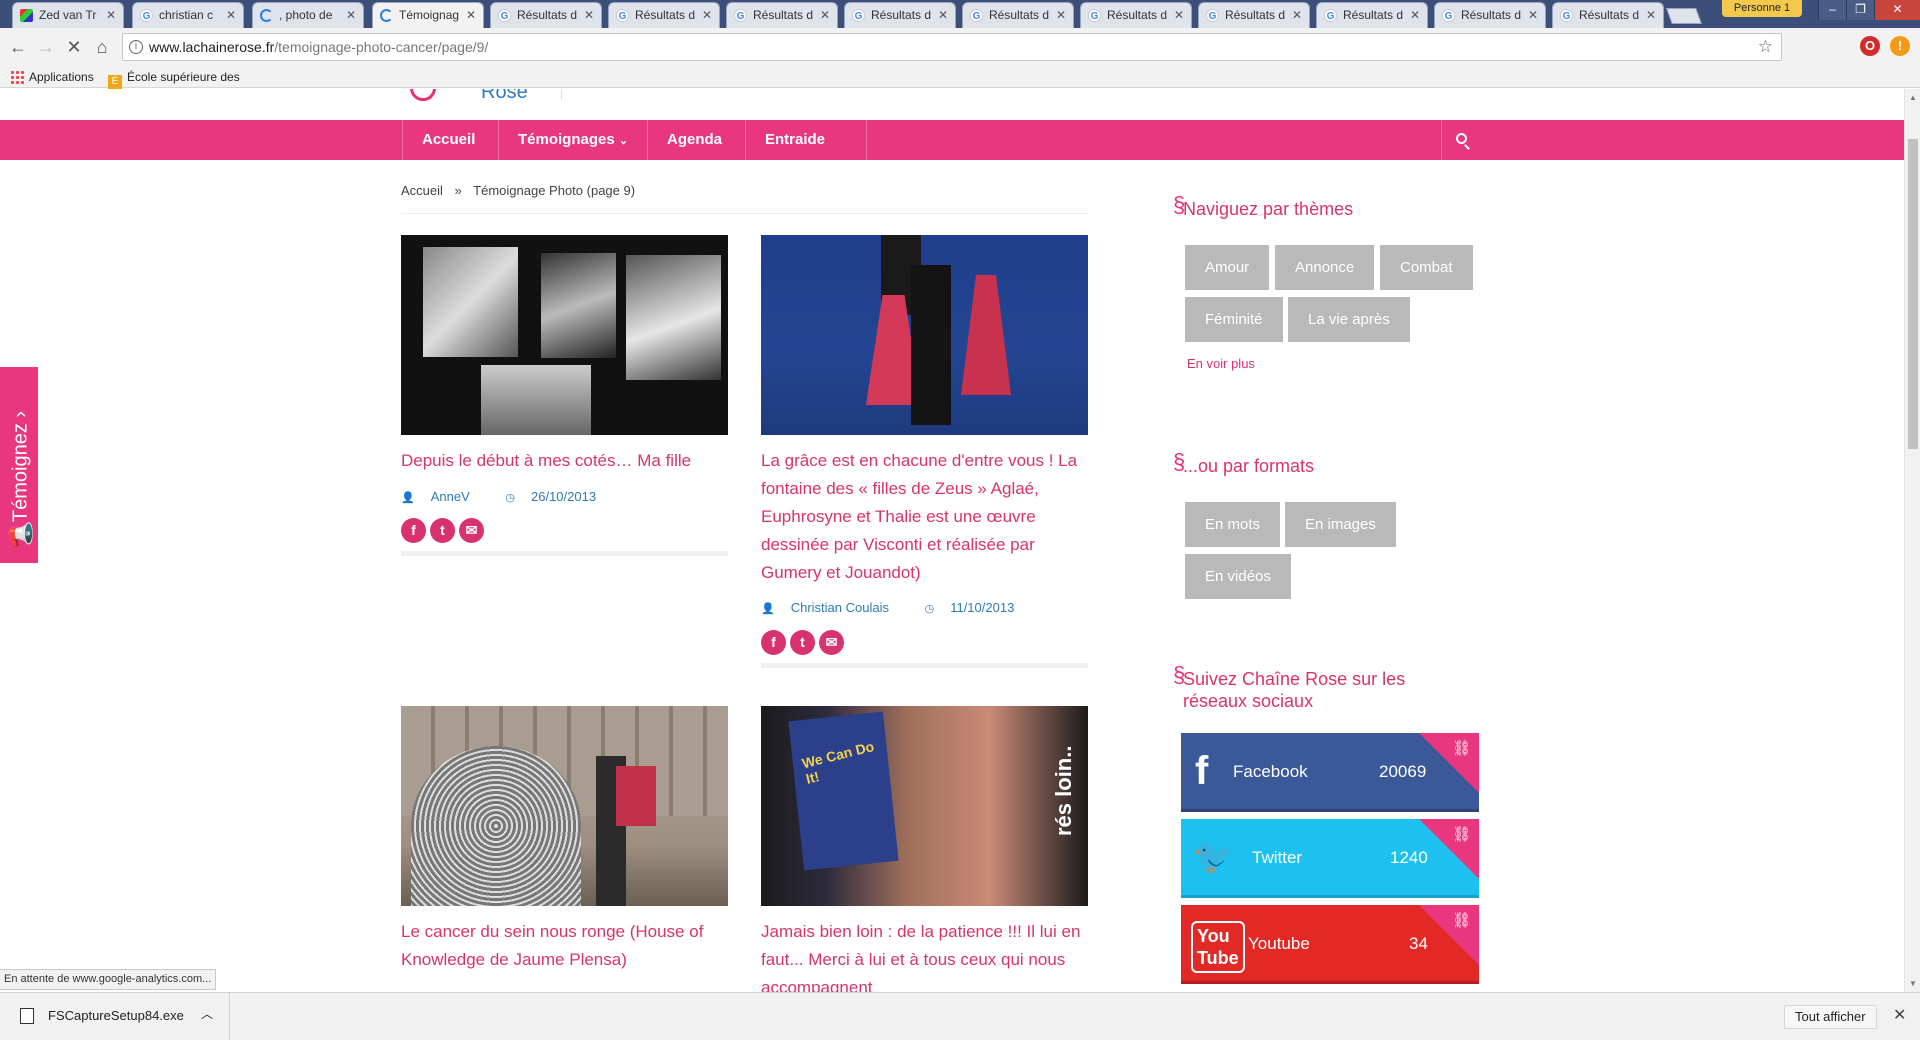 The width and height of the screenshot is (1920, 1040). Describe the element at coordinates (74, 47) in the screenshot. I see `stop-loading-icon: ✕` at that location.